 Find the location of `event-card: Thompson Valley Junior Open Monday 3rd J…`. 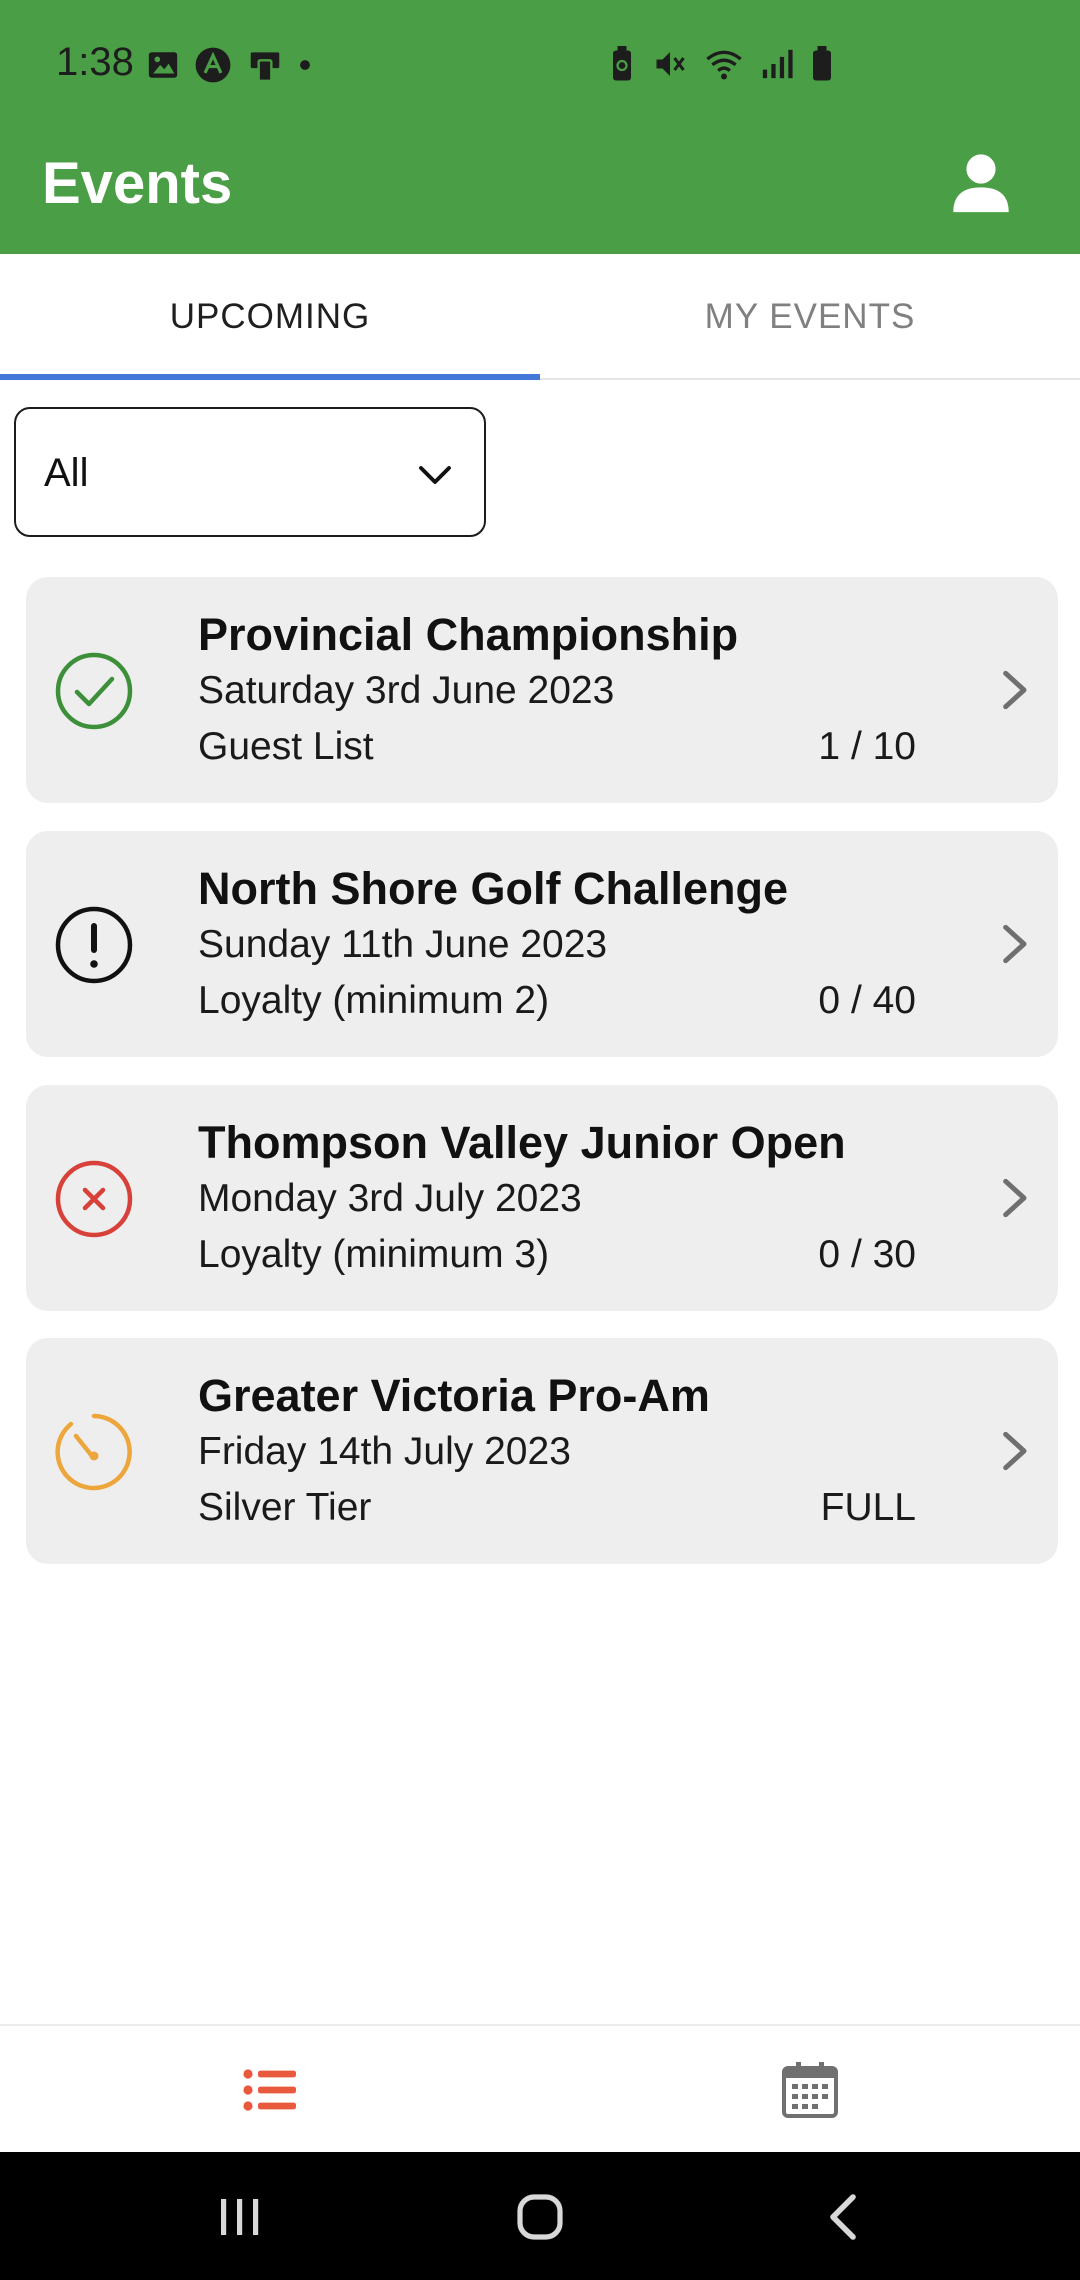

event-card: Thompson Valley Junior Open Monday 3rd J… is located at coordinates (542, 1198).